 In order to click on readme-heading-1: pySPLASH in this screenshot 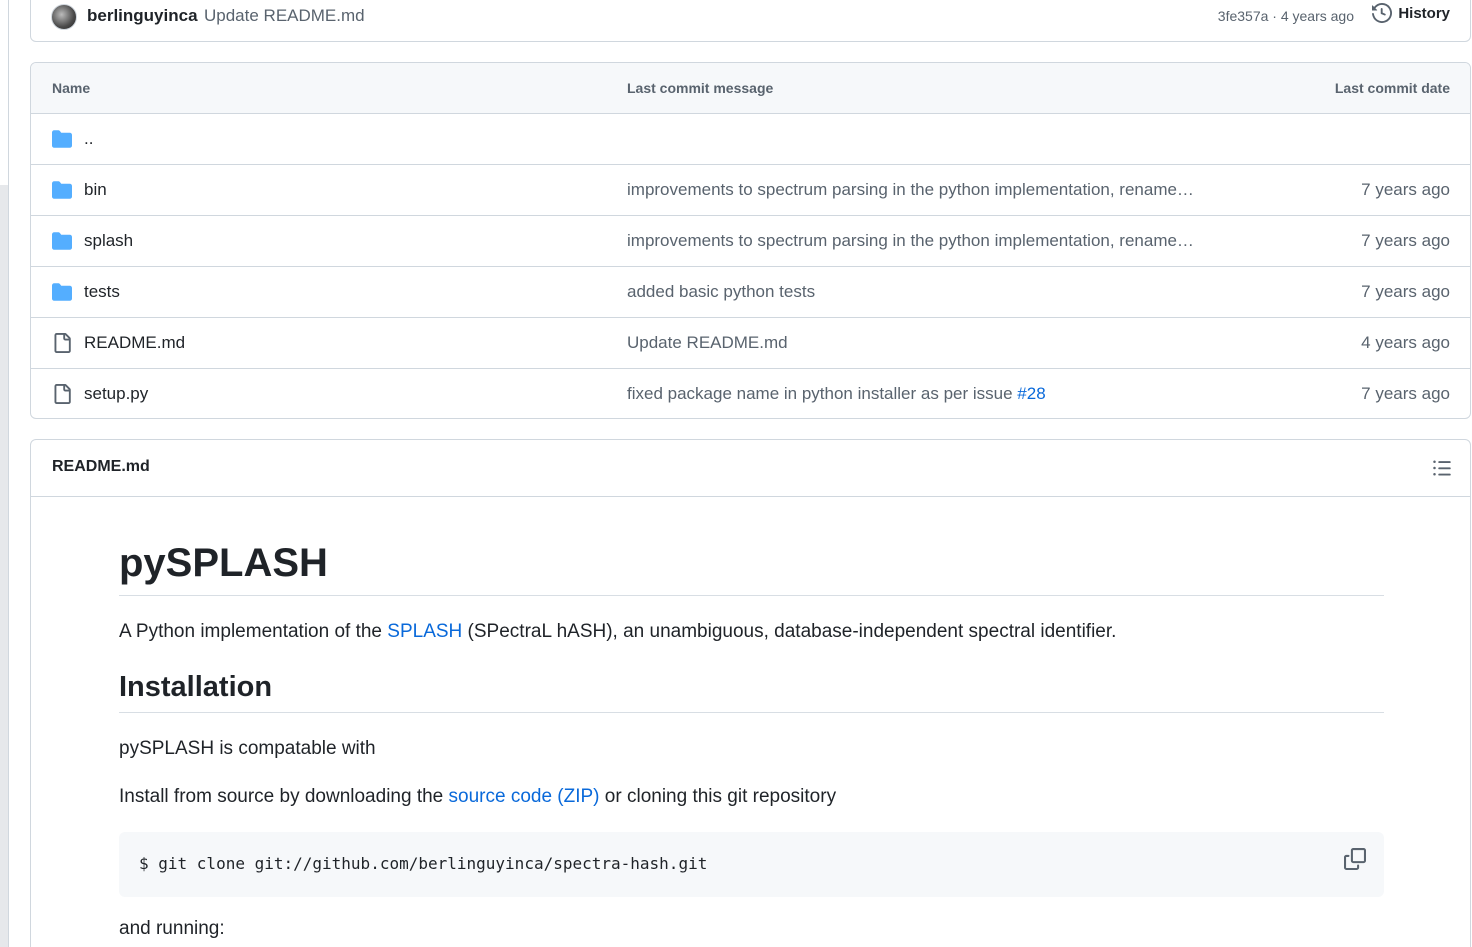, I will do `click(751, 568)`.